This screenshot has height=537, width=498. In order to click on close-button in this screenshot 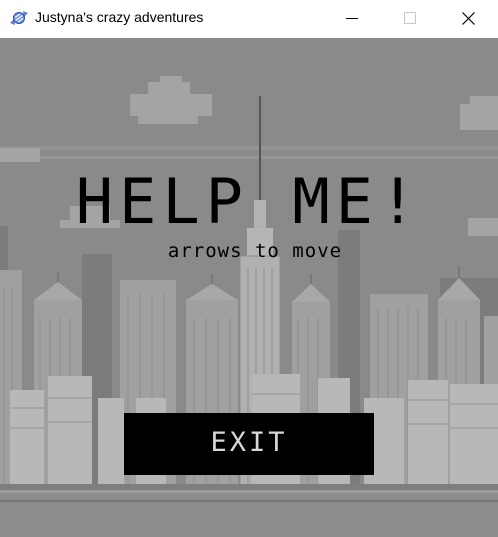, I will do `click(468, 18)`.